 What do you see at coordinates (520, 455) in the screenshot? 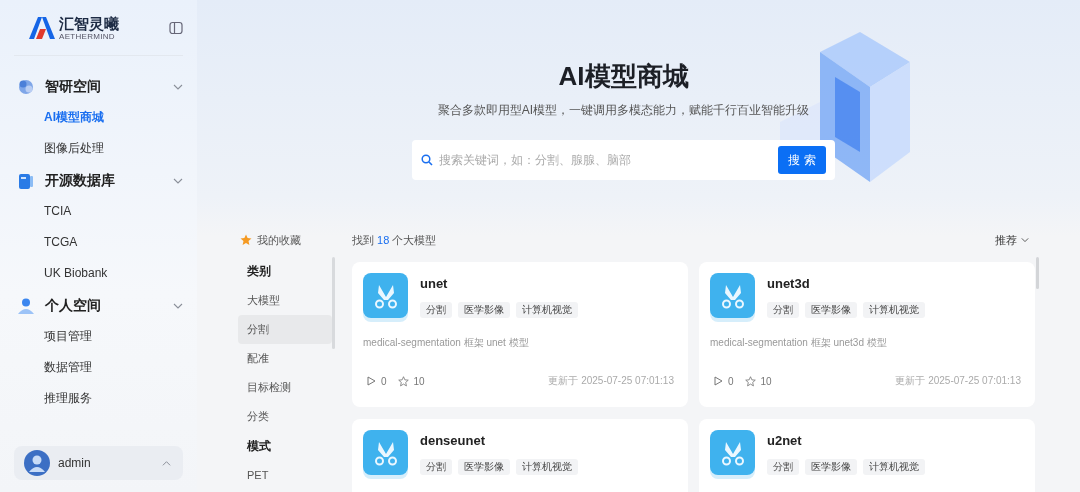
I see `model-card: denseunet 分割 医学影像 计算机视觉` at bounding box center [520, 455].